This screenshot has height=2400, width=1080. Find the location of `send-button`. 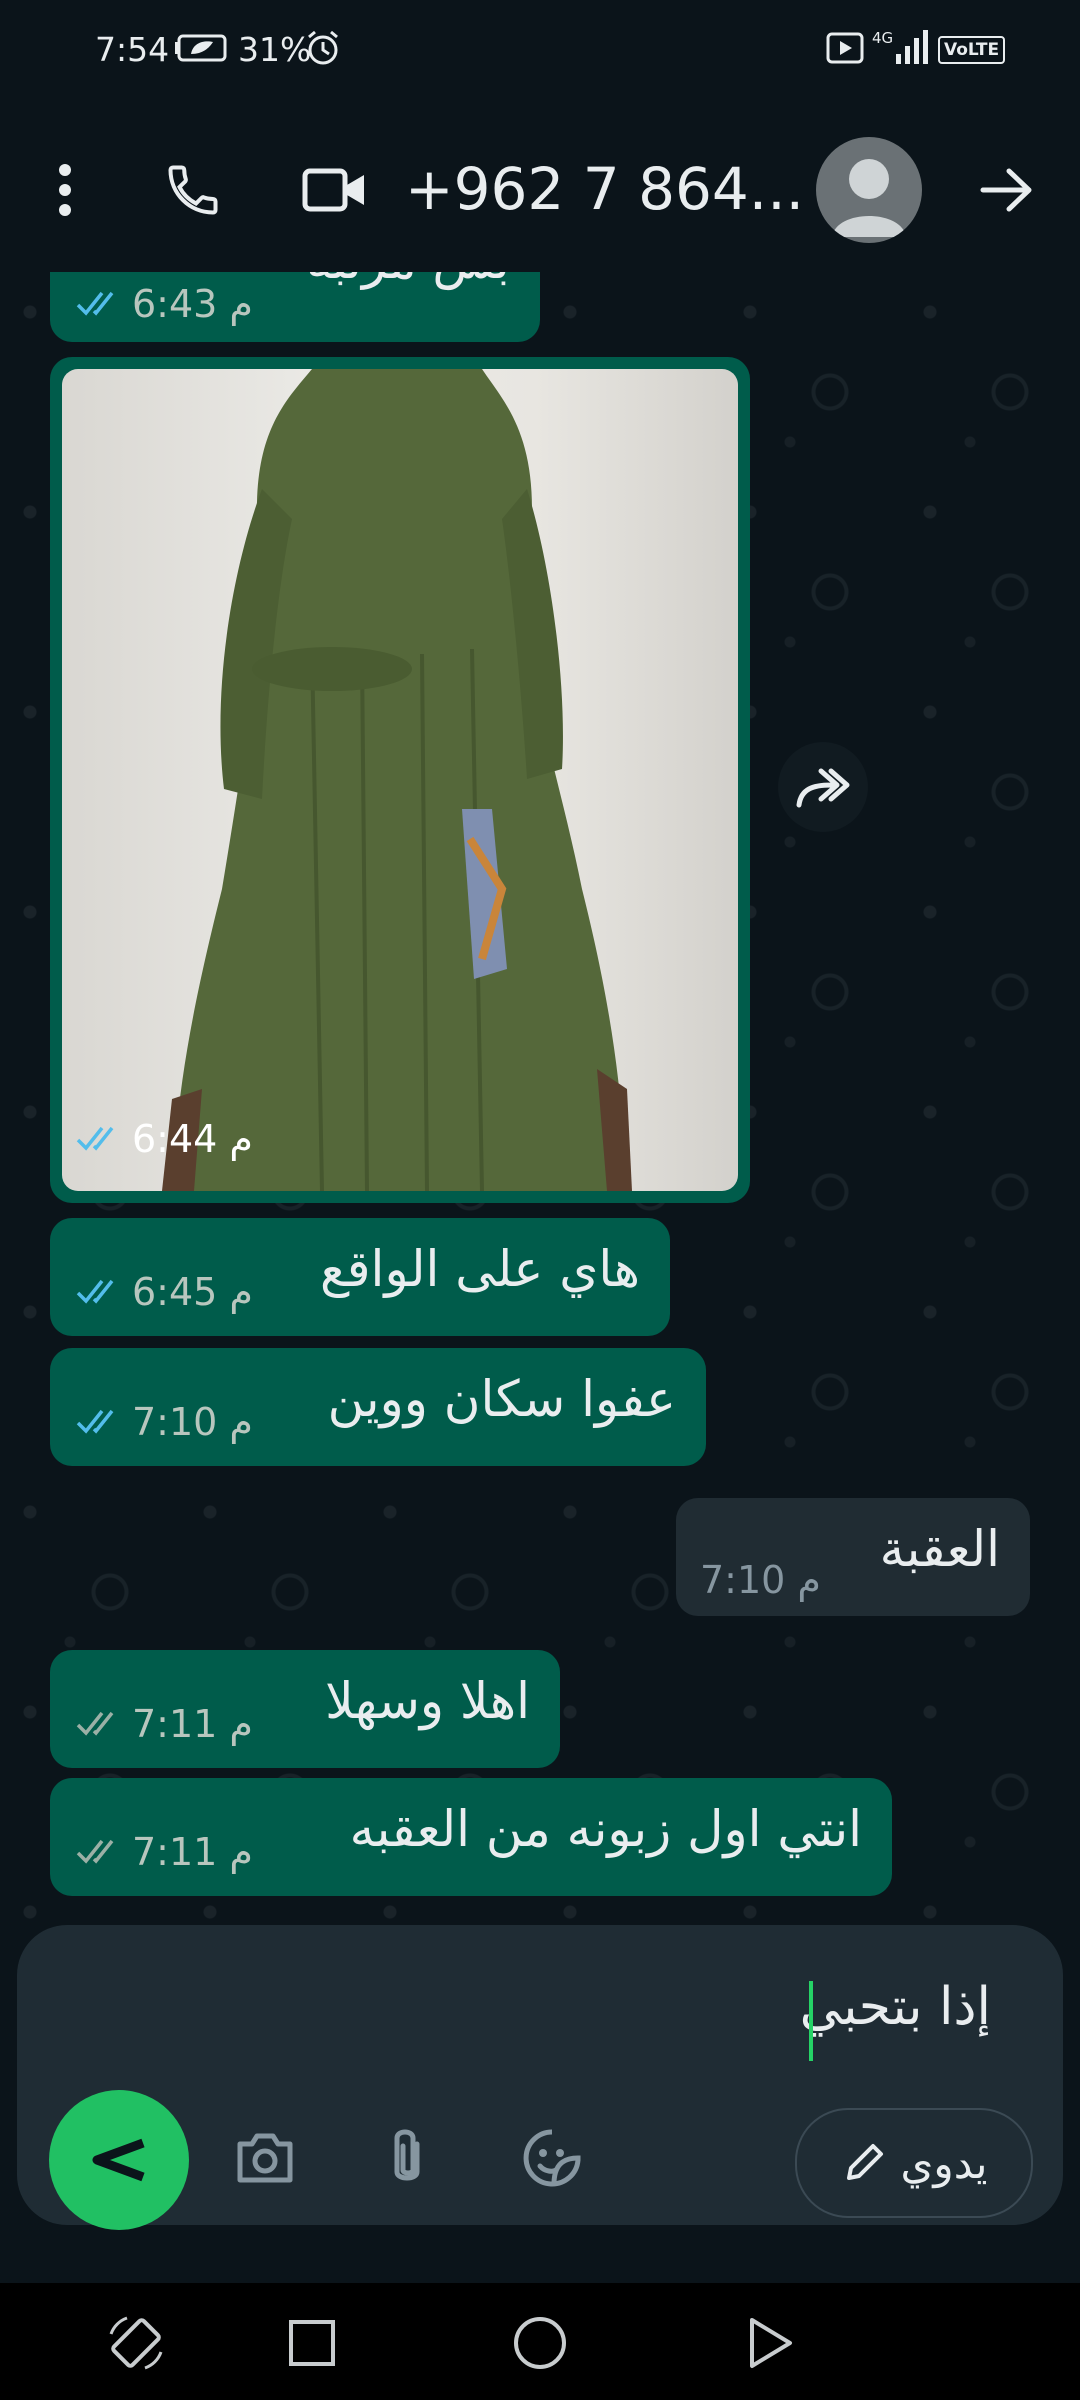

send-button is located at coordinates (119, 2160).